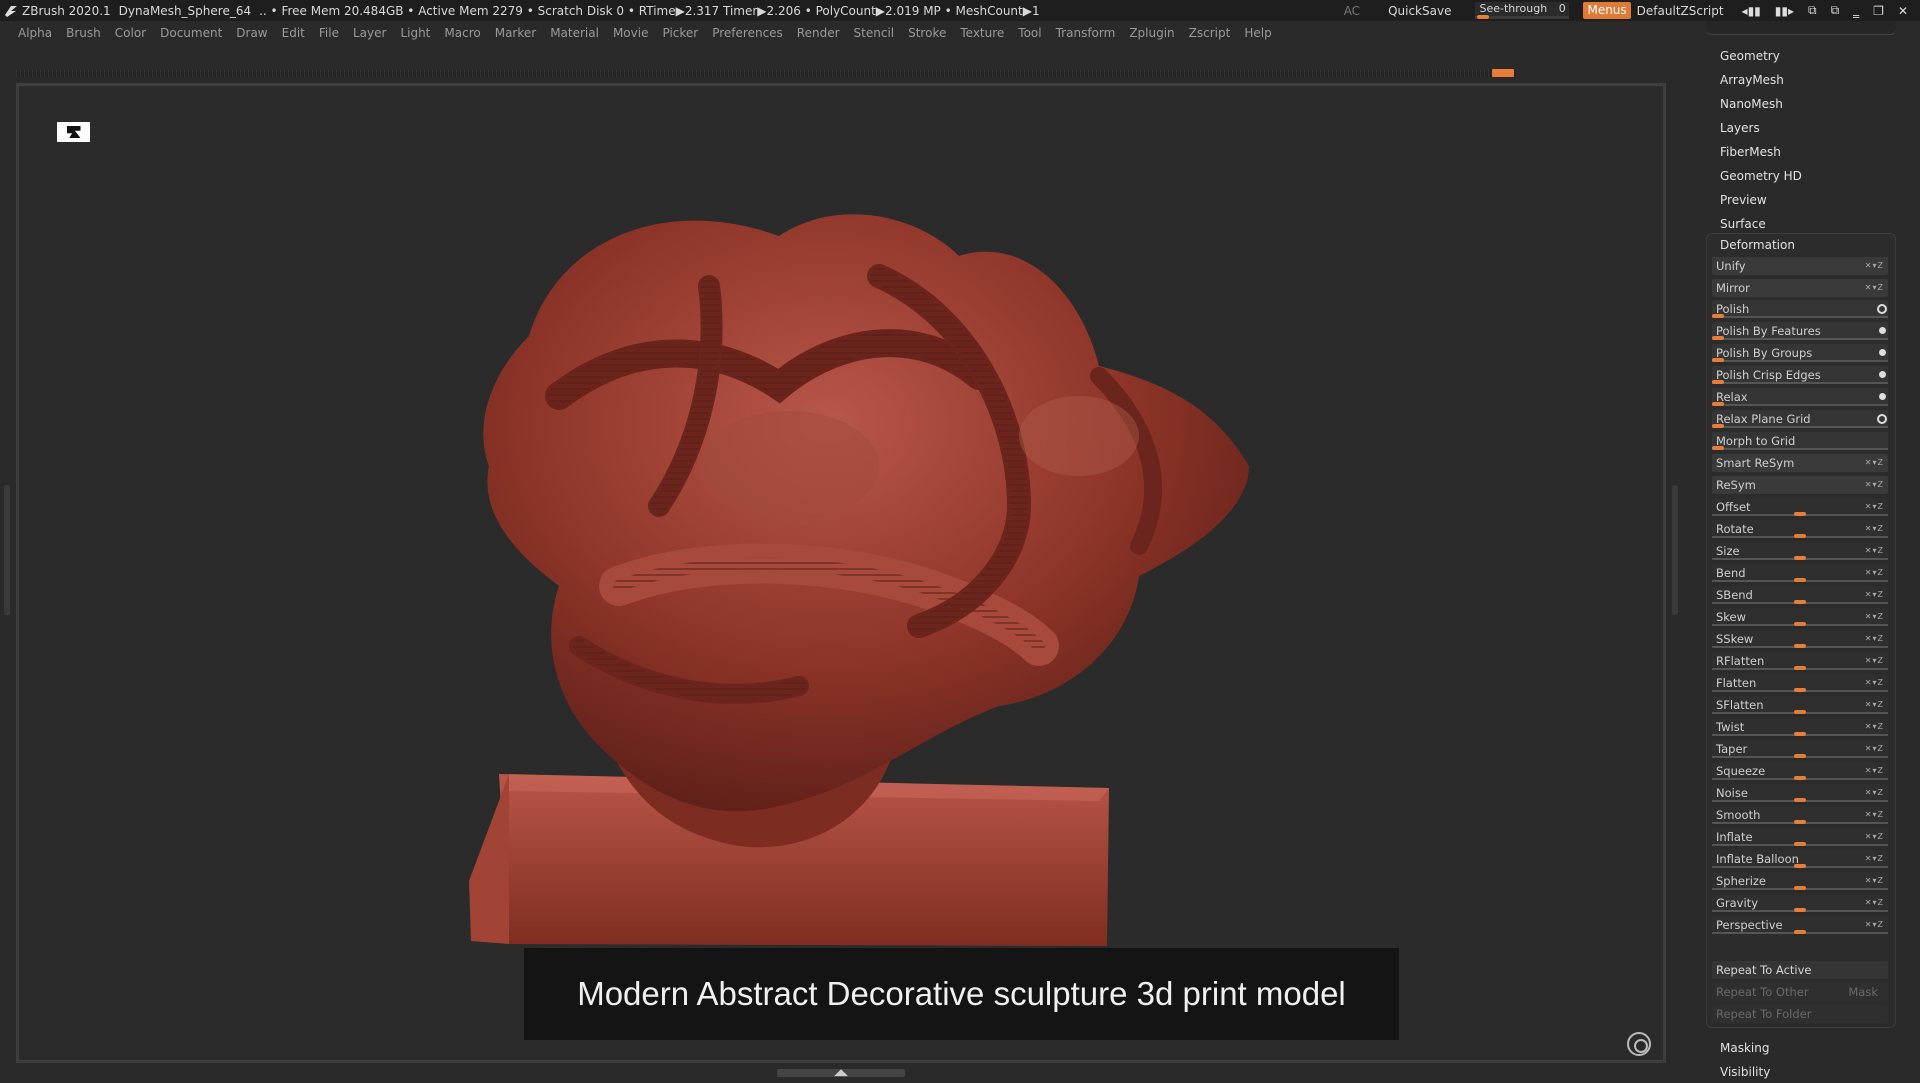 This screenshot has width=1920, height=1083. I want to click on slider-perspective: Perspective ✕▾Z, so click(1800, 925).